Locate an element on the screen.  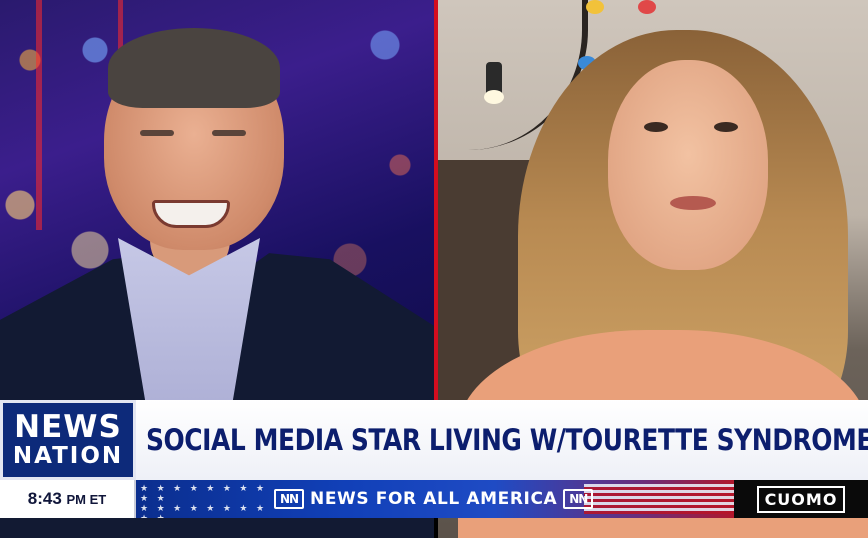
ticker-content: NN NEWS FOR ALL AMERICA NN is located at coordinates (434, 499).